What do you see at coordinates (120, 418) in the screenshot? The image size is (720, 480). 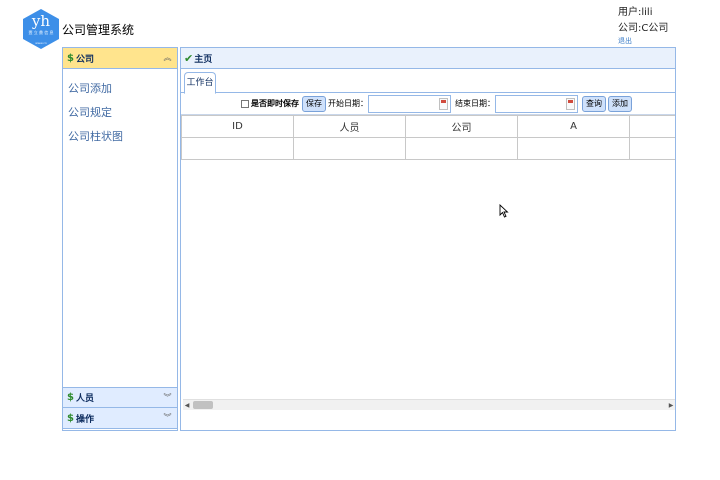 I see `accordion-header-operations: $ 操作 ︾` at bounding box center [120, 418].